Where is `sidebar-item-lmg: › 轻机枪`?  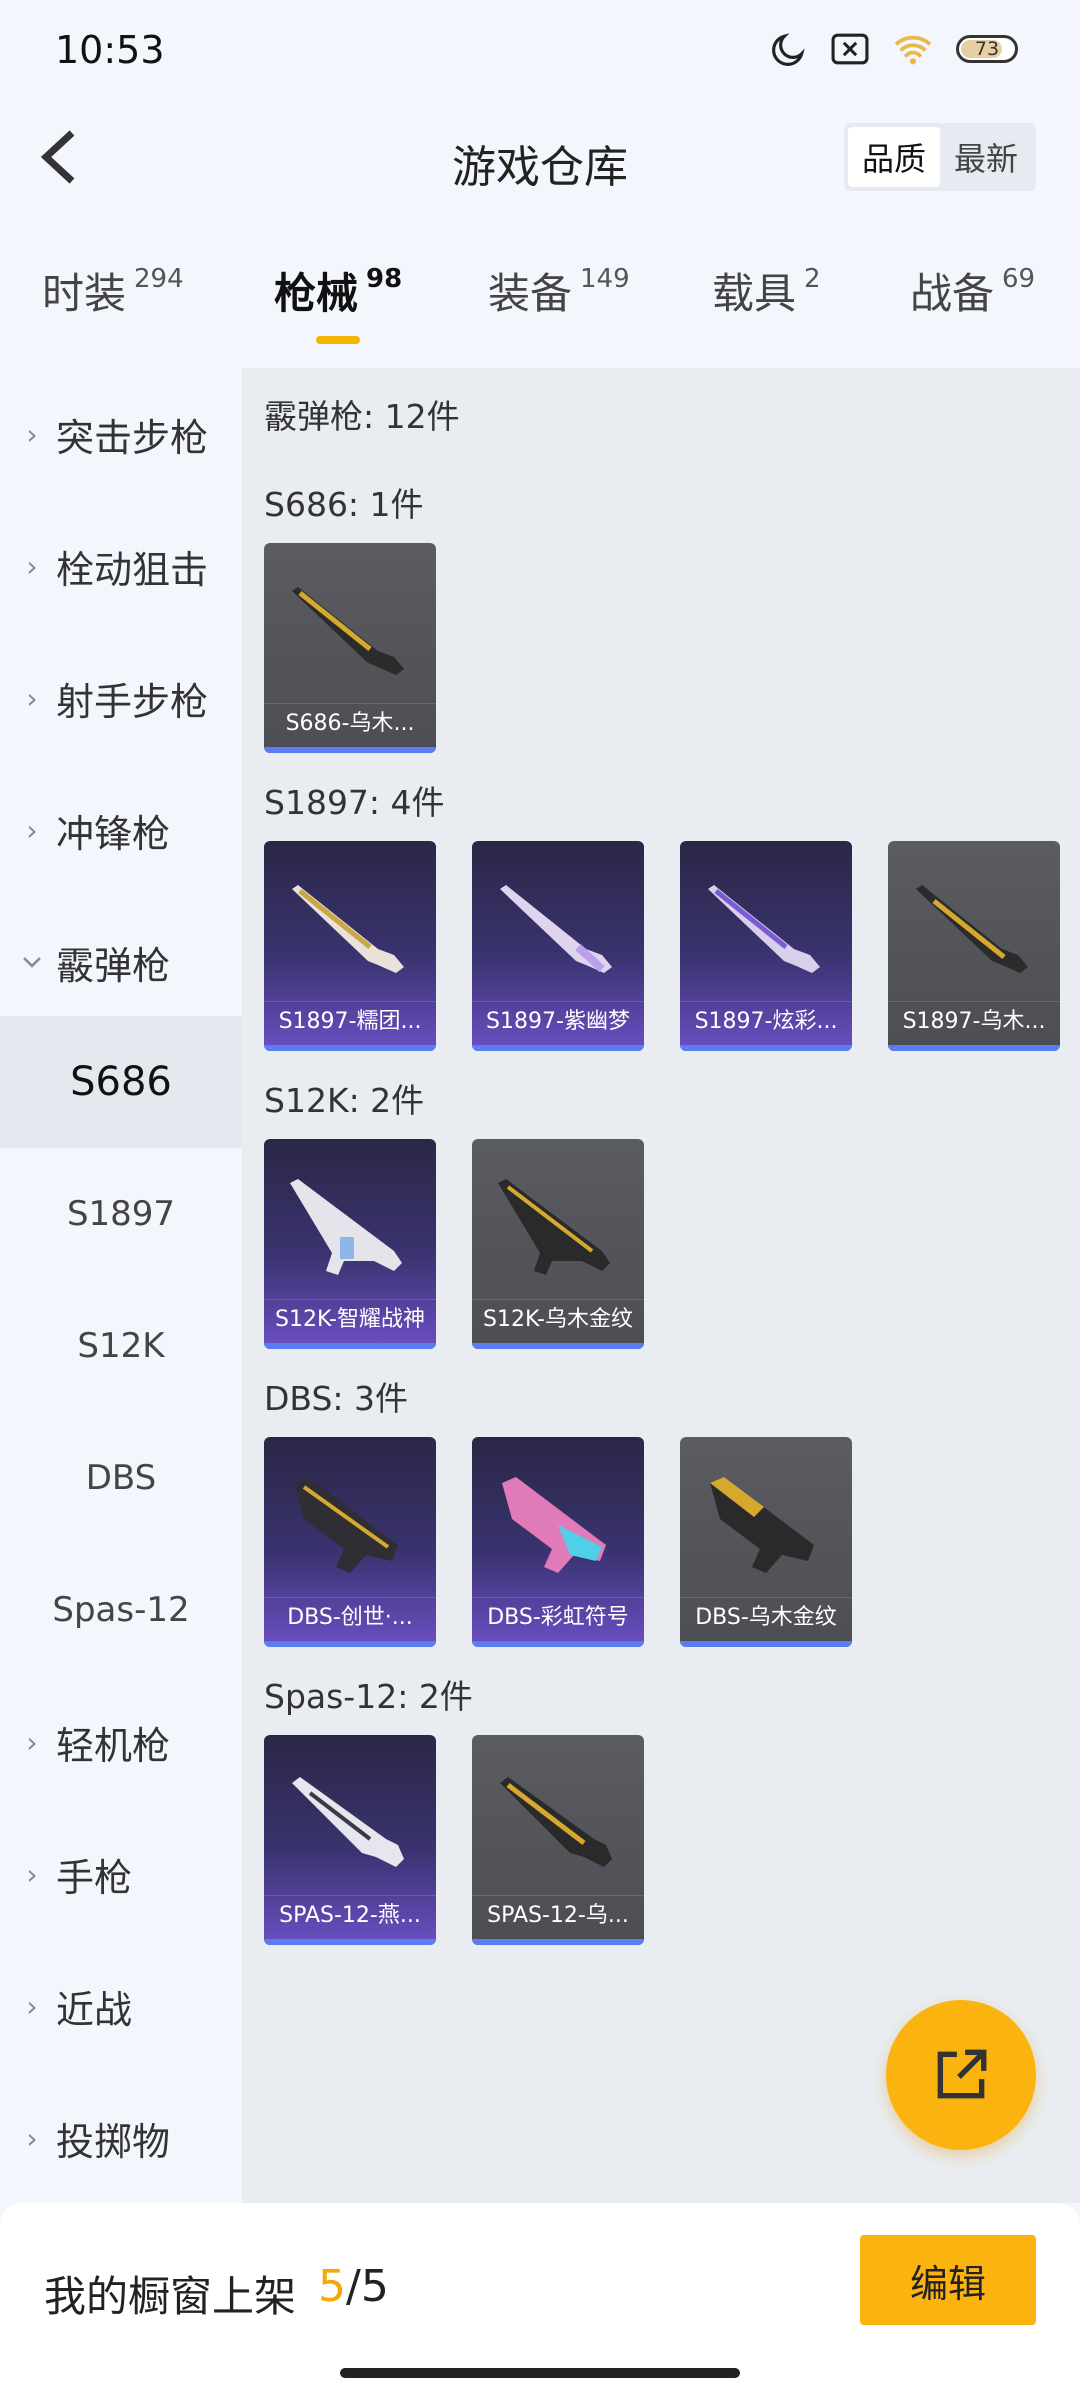
sidebar-item-lmg: › 轻机枪 is located at coordinates (121, 1742).